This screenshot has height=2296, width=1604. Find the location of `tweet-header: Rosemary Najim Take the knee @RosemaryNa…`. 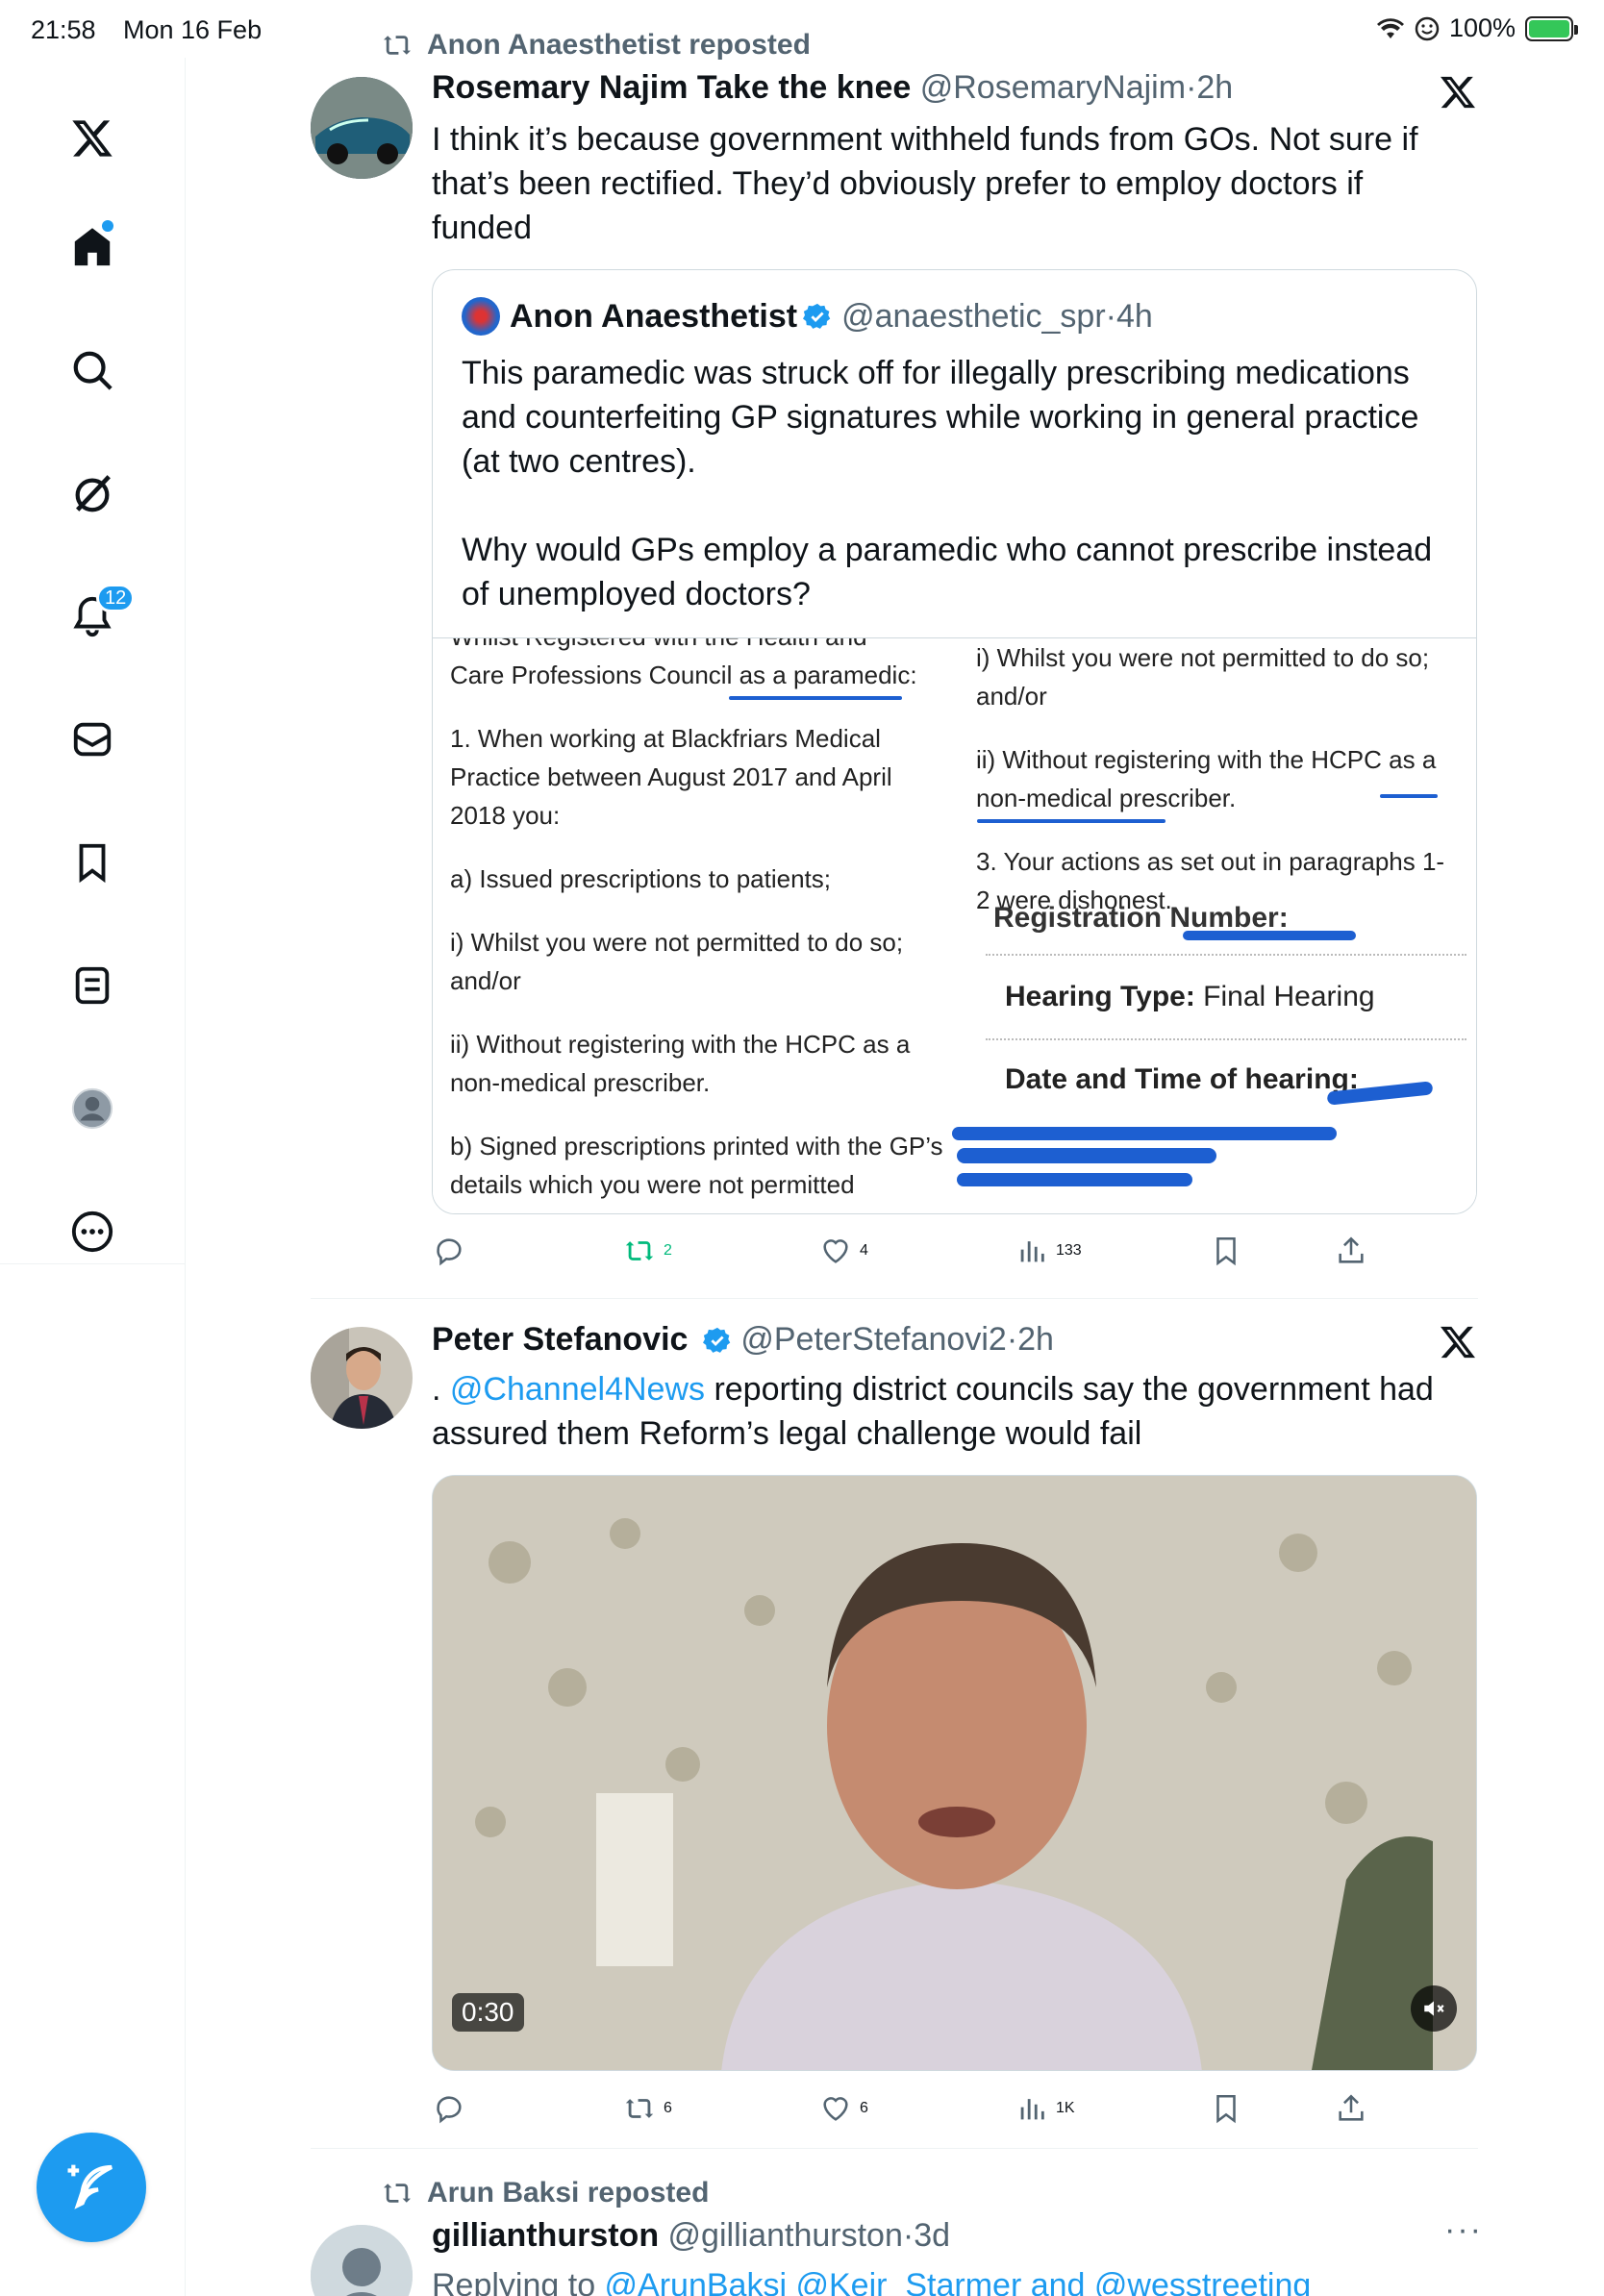

tweet-header: Rosemary Najim Take the knee @RosemaryNa… is located at coordinates (832, 88).